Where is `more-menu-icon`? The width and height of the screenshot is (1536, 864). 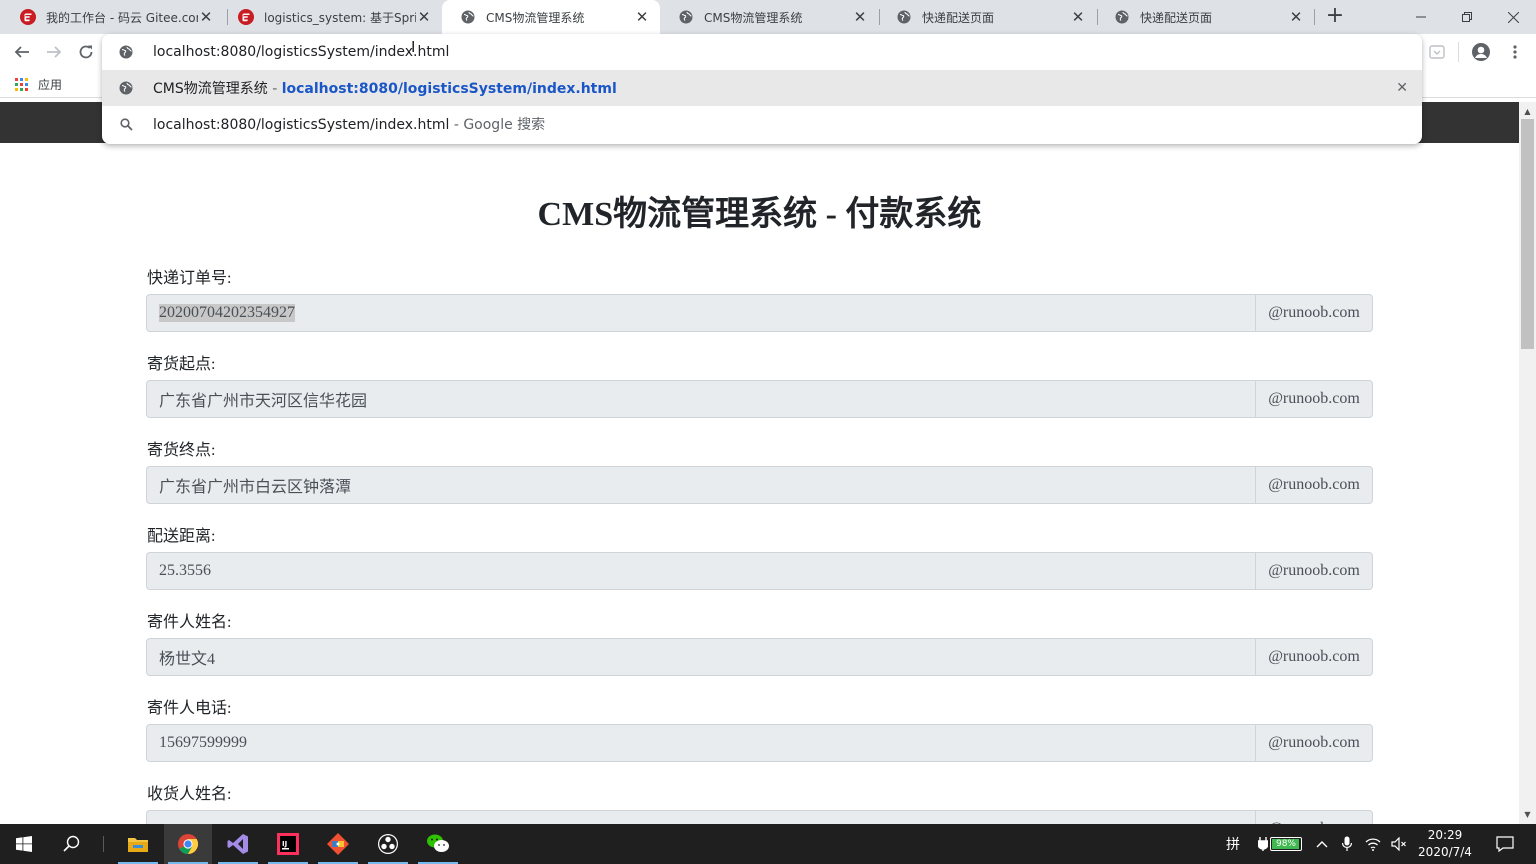 more-menu-icon is located at coordinates (1515, 52).